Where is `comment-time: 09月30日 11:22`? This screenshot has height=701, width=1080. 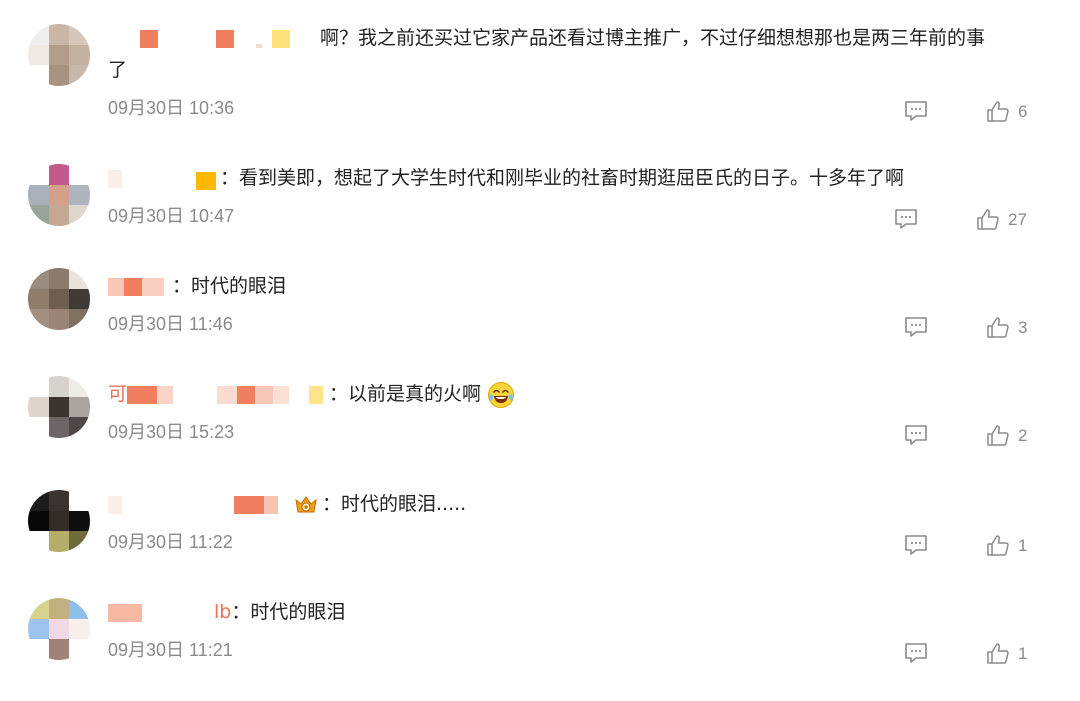
comment-time: 09月30日 11:22 is located at coordinates (170, 542).